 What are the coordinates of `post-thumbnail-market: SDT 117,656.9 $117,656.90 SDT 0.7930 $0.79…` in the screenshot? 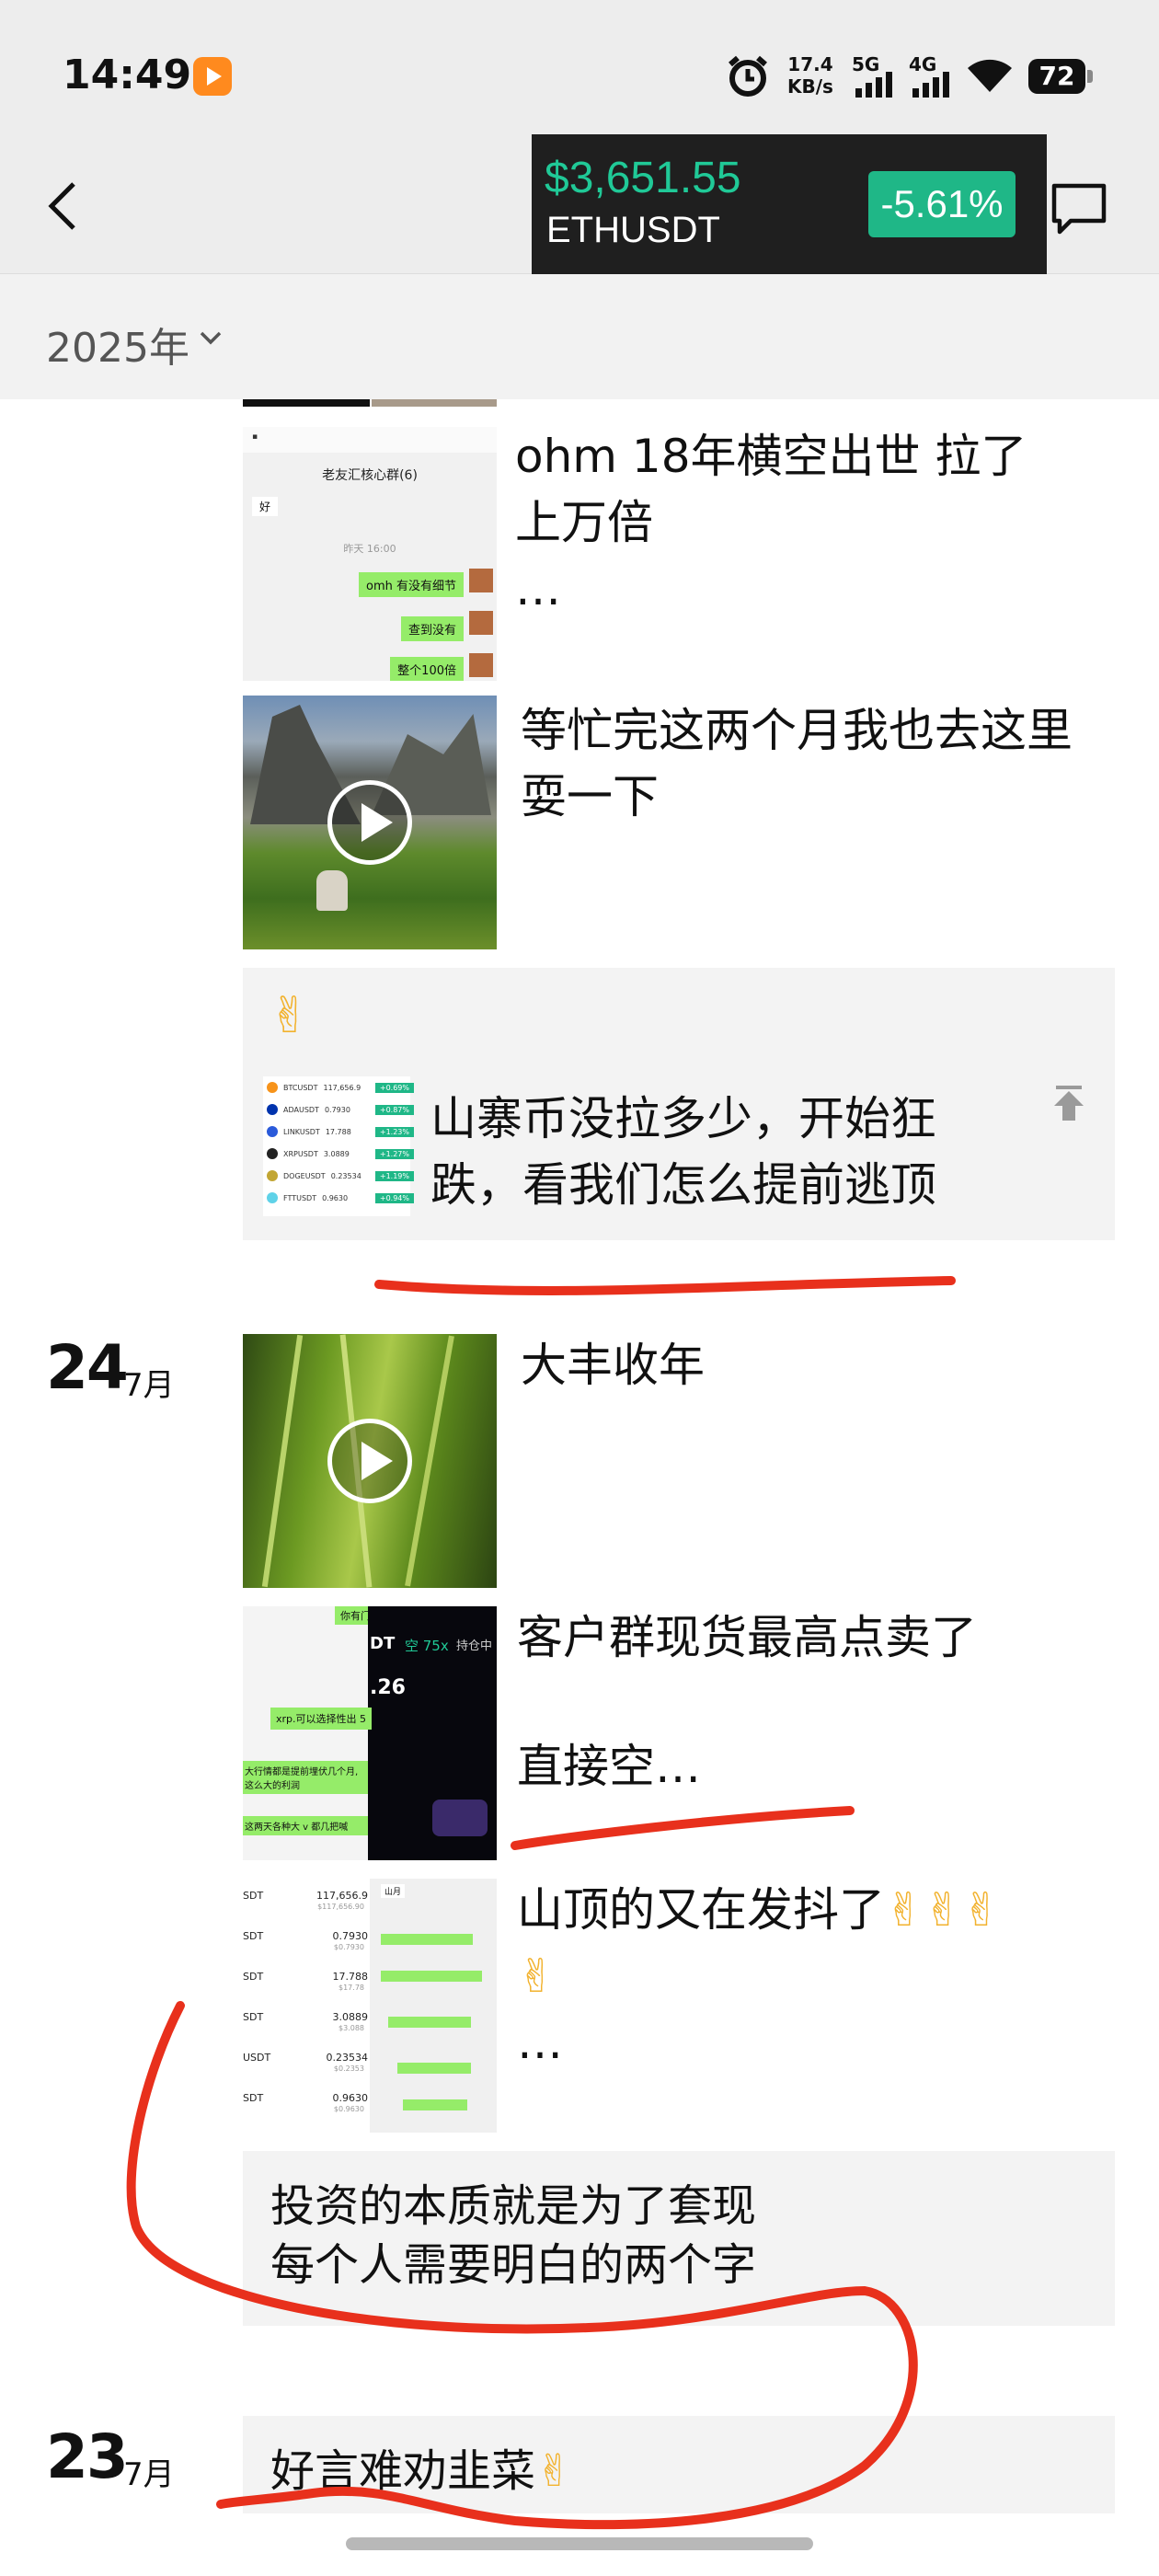 It's located at (370, 2006).